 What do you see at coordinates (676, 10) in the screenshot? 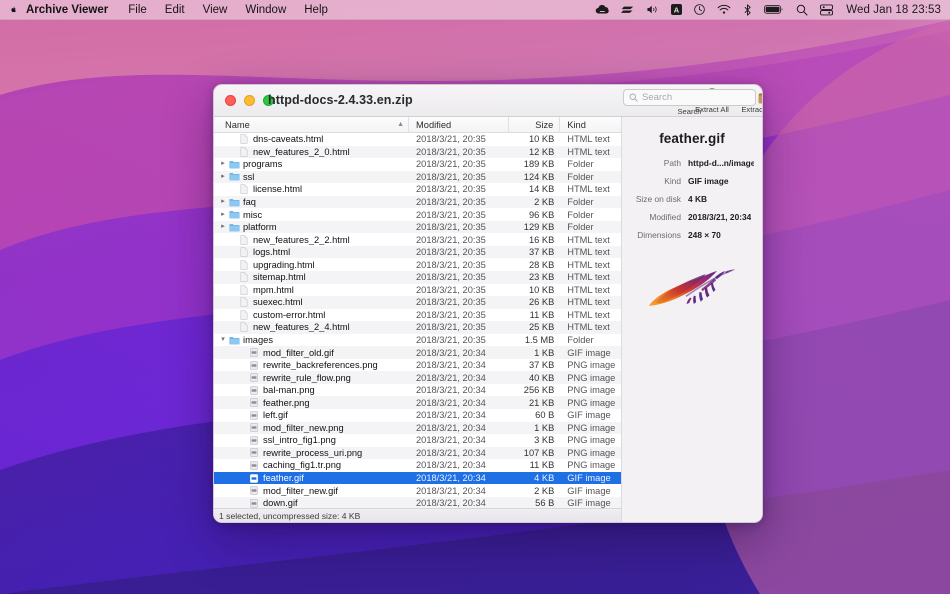
I see `character-viewer-icon: A` at bounding box center [676, 10].